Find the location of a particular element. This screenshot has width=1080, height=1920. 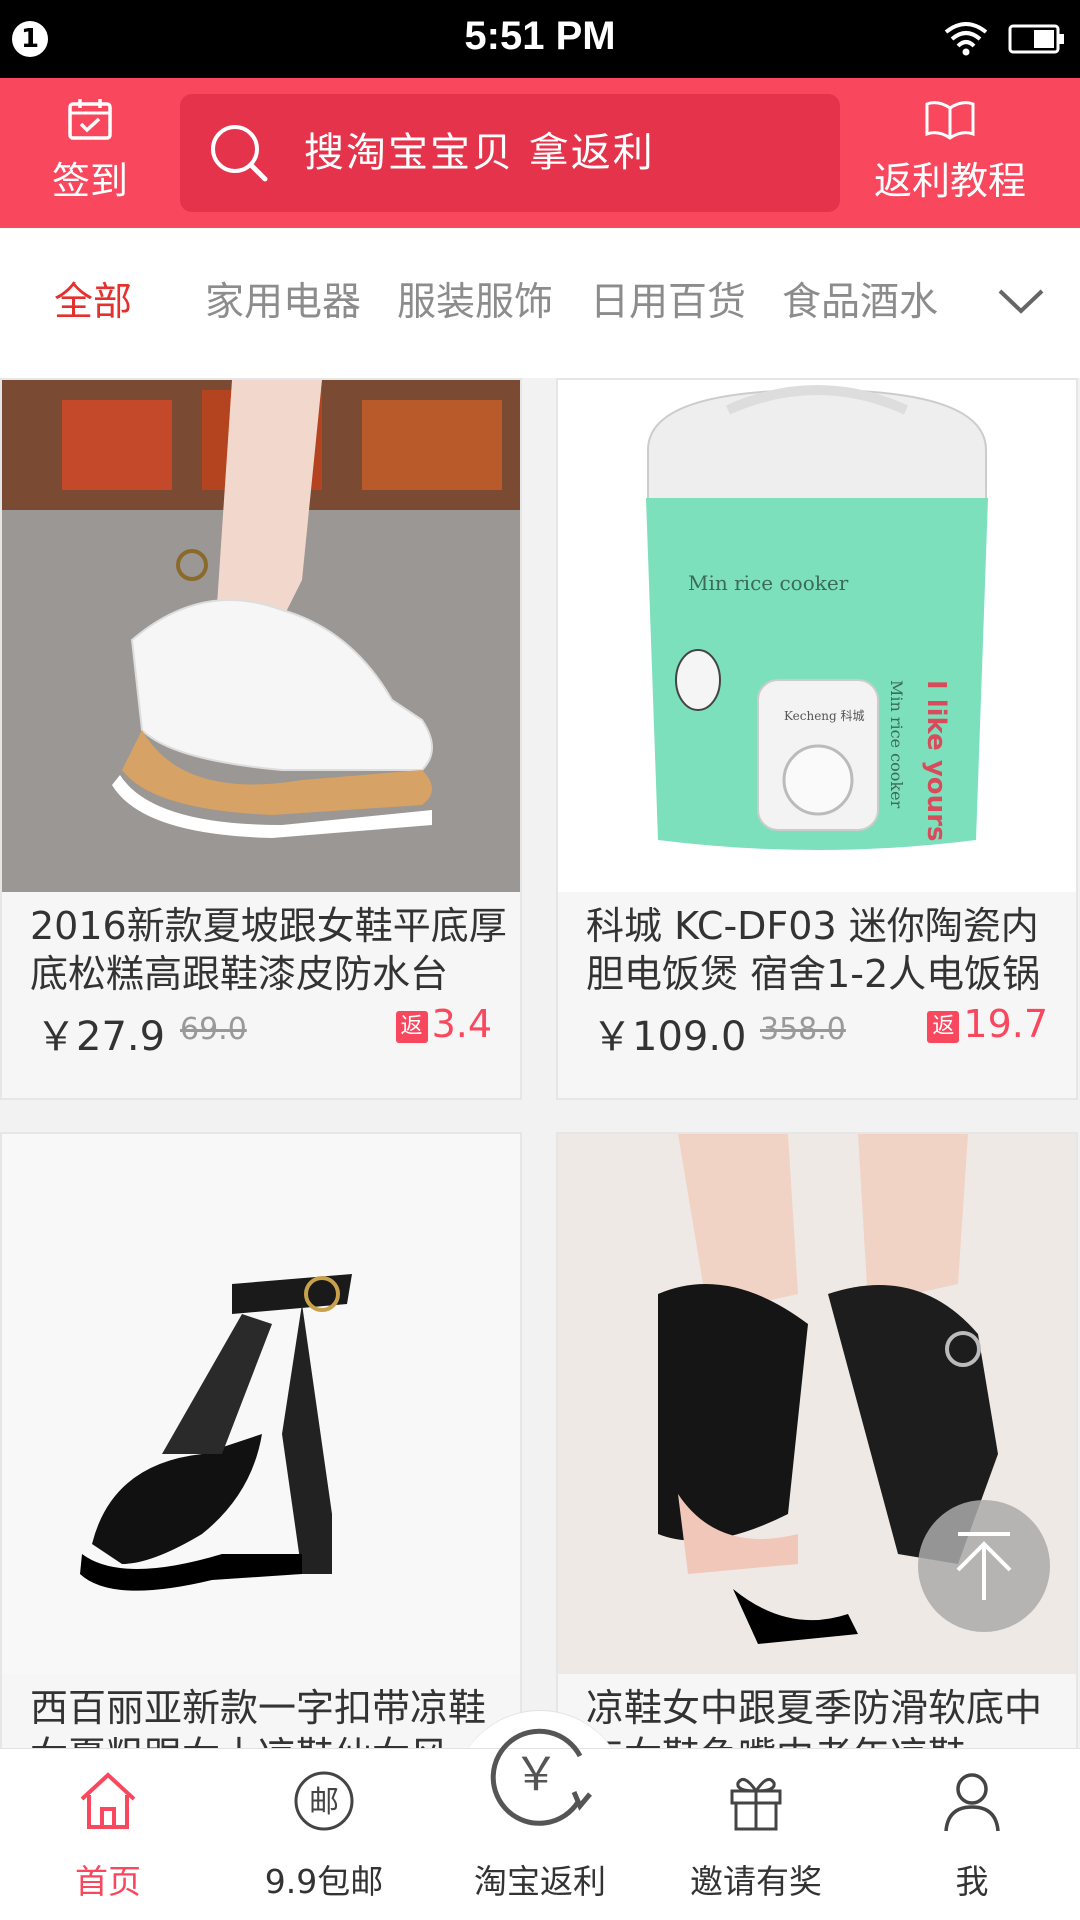

search-input: 搜淘宝宝贝 拿返利 is located at coordinates (510, 153).